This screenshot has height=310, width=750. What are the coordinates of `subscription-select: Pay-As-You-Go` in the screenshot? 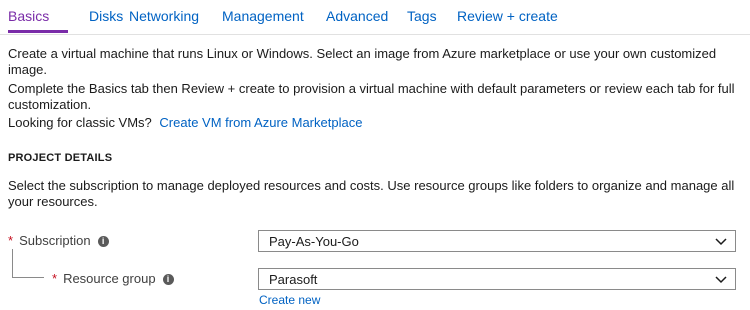 It's located at (497, 241).